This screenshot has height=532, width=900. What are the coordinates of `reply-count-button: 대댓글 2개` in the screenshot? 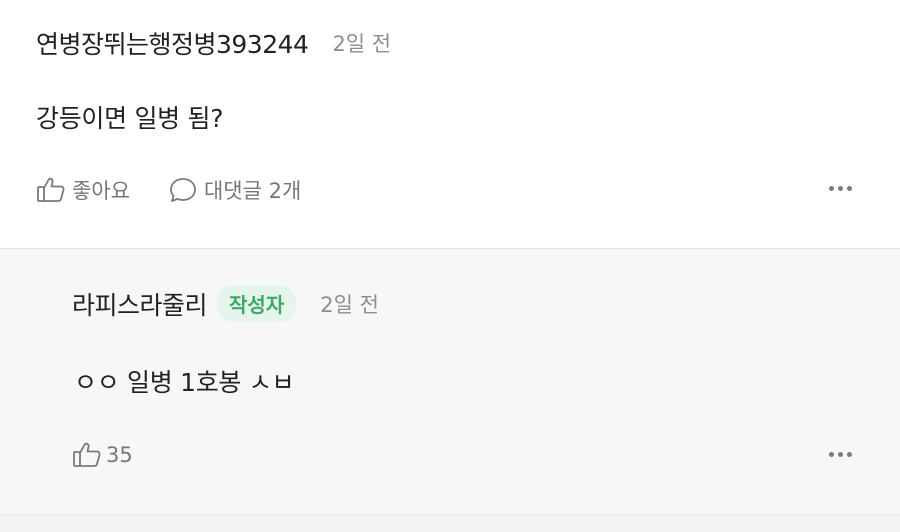 It's located at (234, 190).